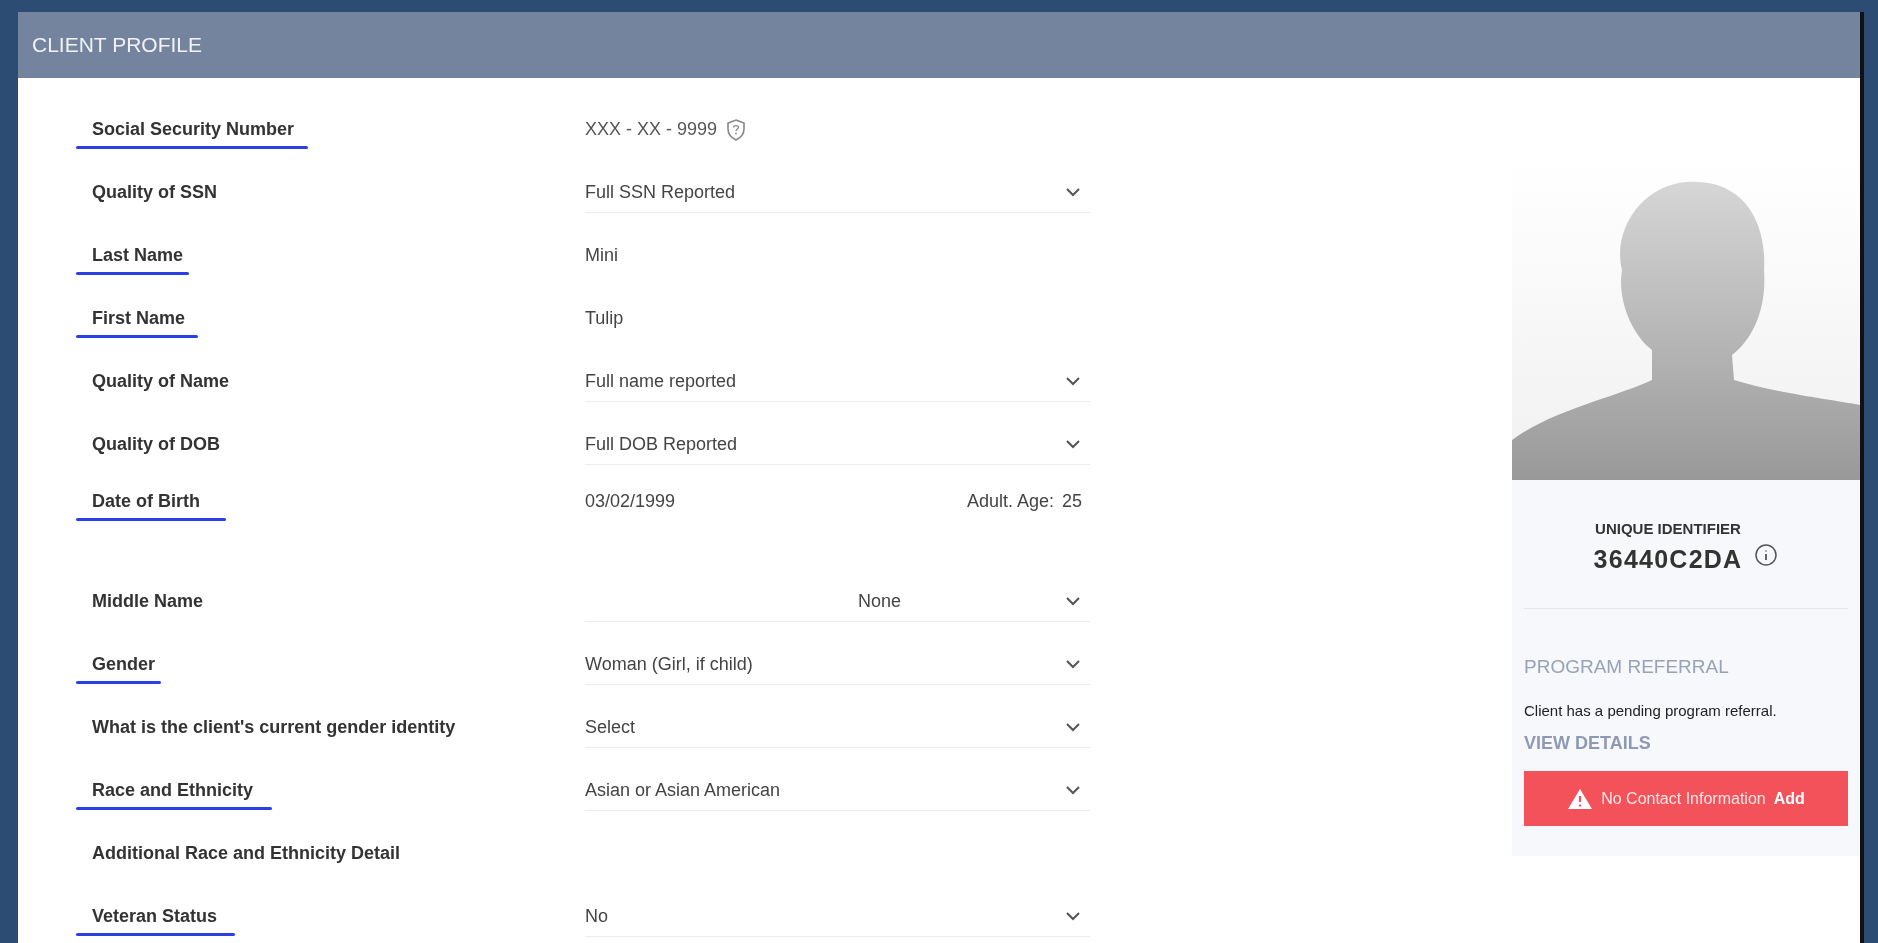 The image size is (1878, 943). What do you see at coordinates (630, 501) in the screenshot?
I see `field-value: 03/02/1999` at bounding box center [630, 501].